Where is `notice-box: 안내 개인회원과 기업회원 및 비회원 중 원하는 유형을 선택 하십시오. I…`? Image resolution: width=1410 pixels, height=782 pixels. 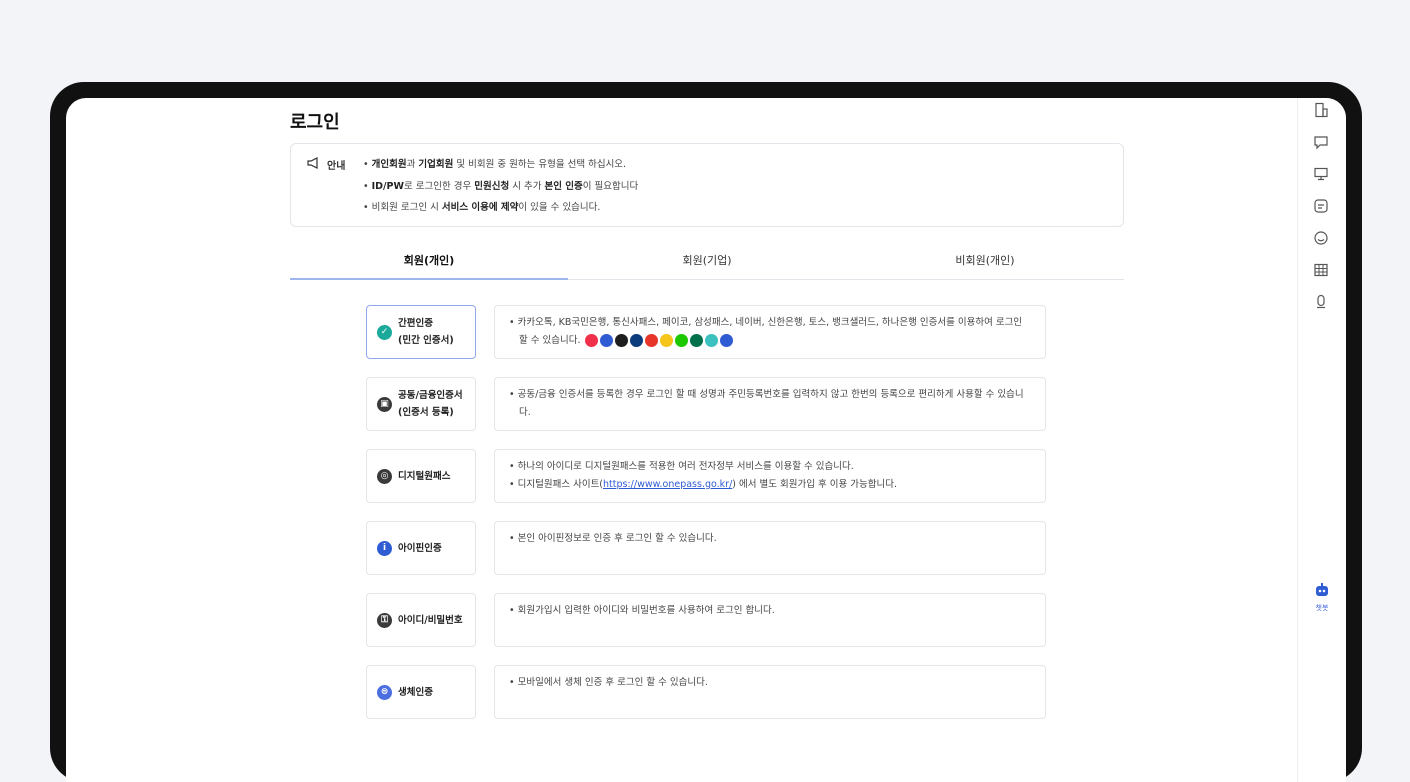
notice-box: 안내 개인회원과 기업회원 및 비회원 중 원하는 유형을 선택 하십시오. I… is located at coordinates (707, 185).